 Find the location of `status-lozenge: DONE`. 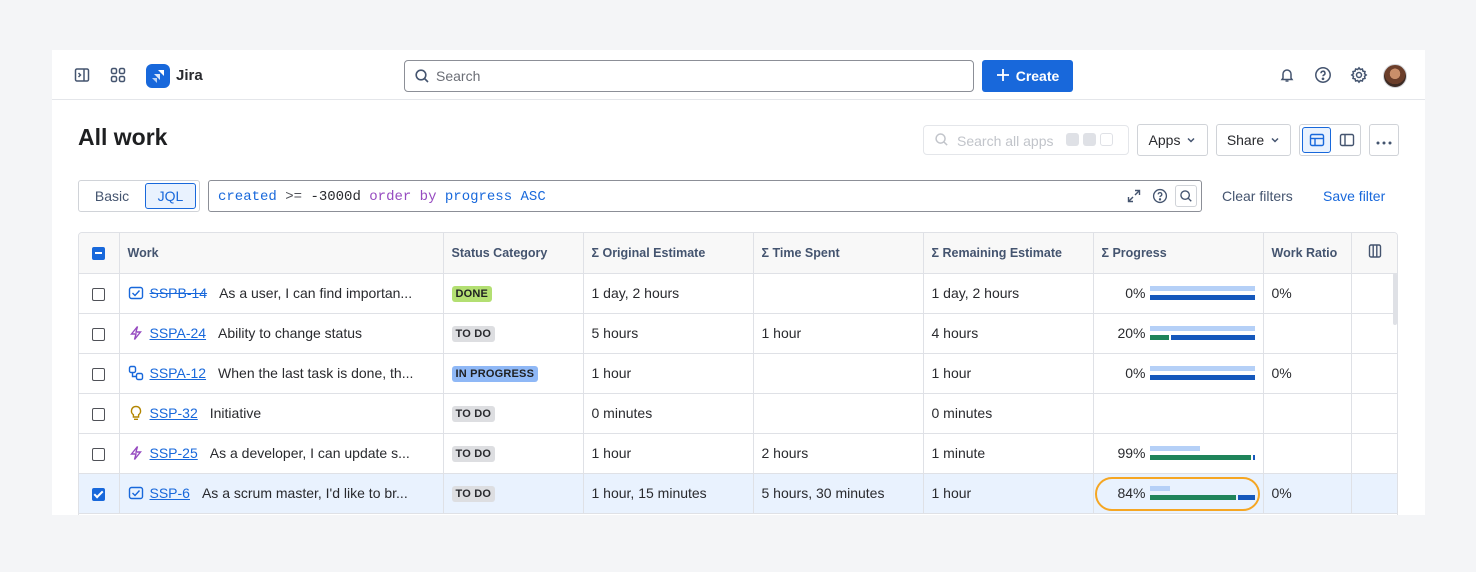

status-lozenge: DONE is located at coordinates (472, 294).